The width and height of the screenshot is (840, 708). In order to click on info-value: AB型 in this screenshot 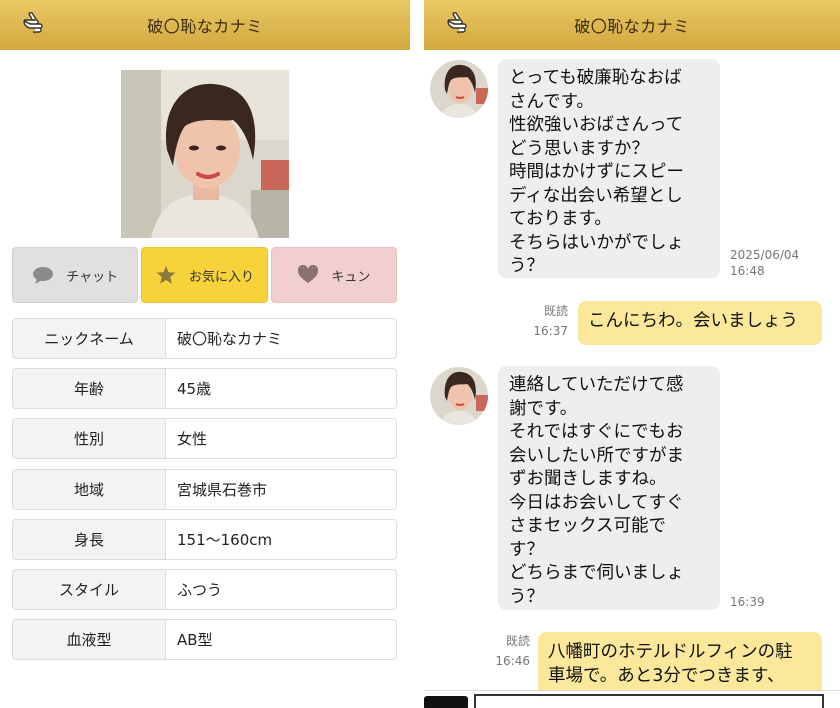, I will do `click(195, 640)`.